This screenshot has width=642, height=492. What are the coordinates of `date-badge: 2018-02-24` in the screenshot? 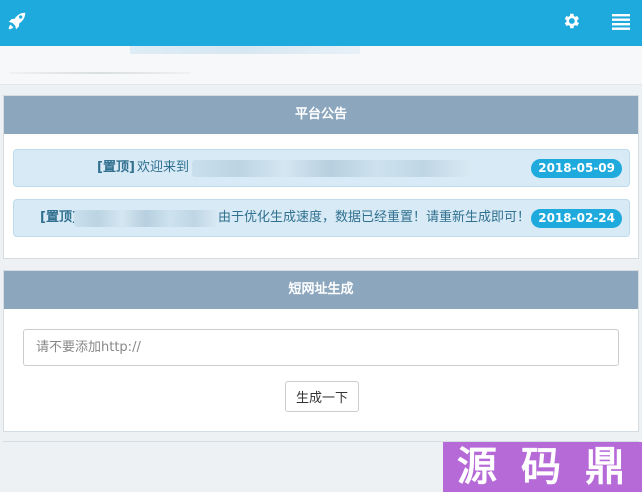 It's located at (576, 218).